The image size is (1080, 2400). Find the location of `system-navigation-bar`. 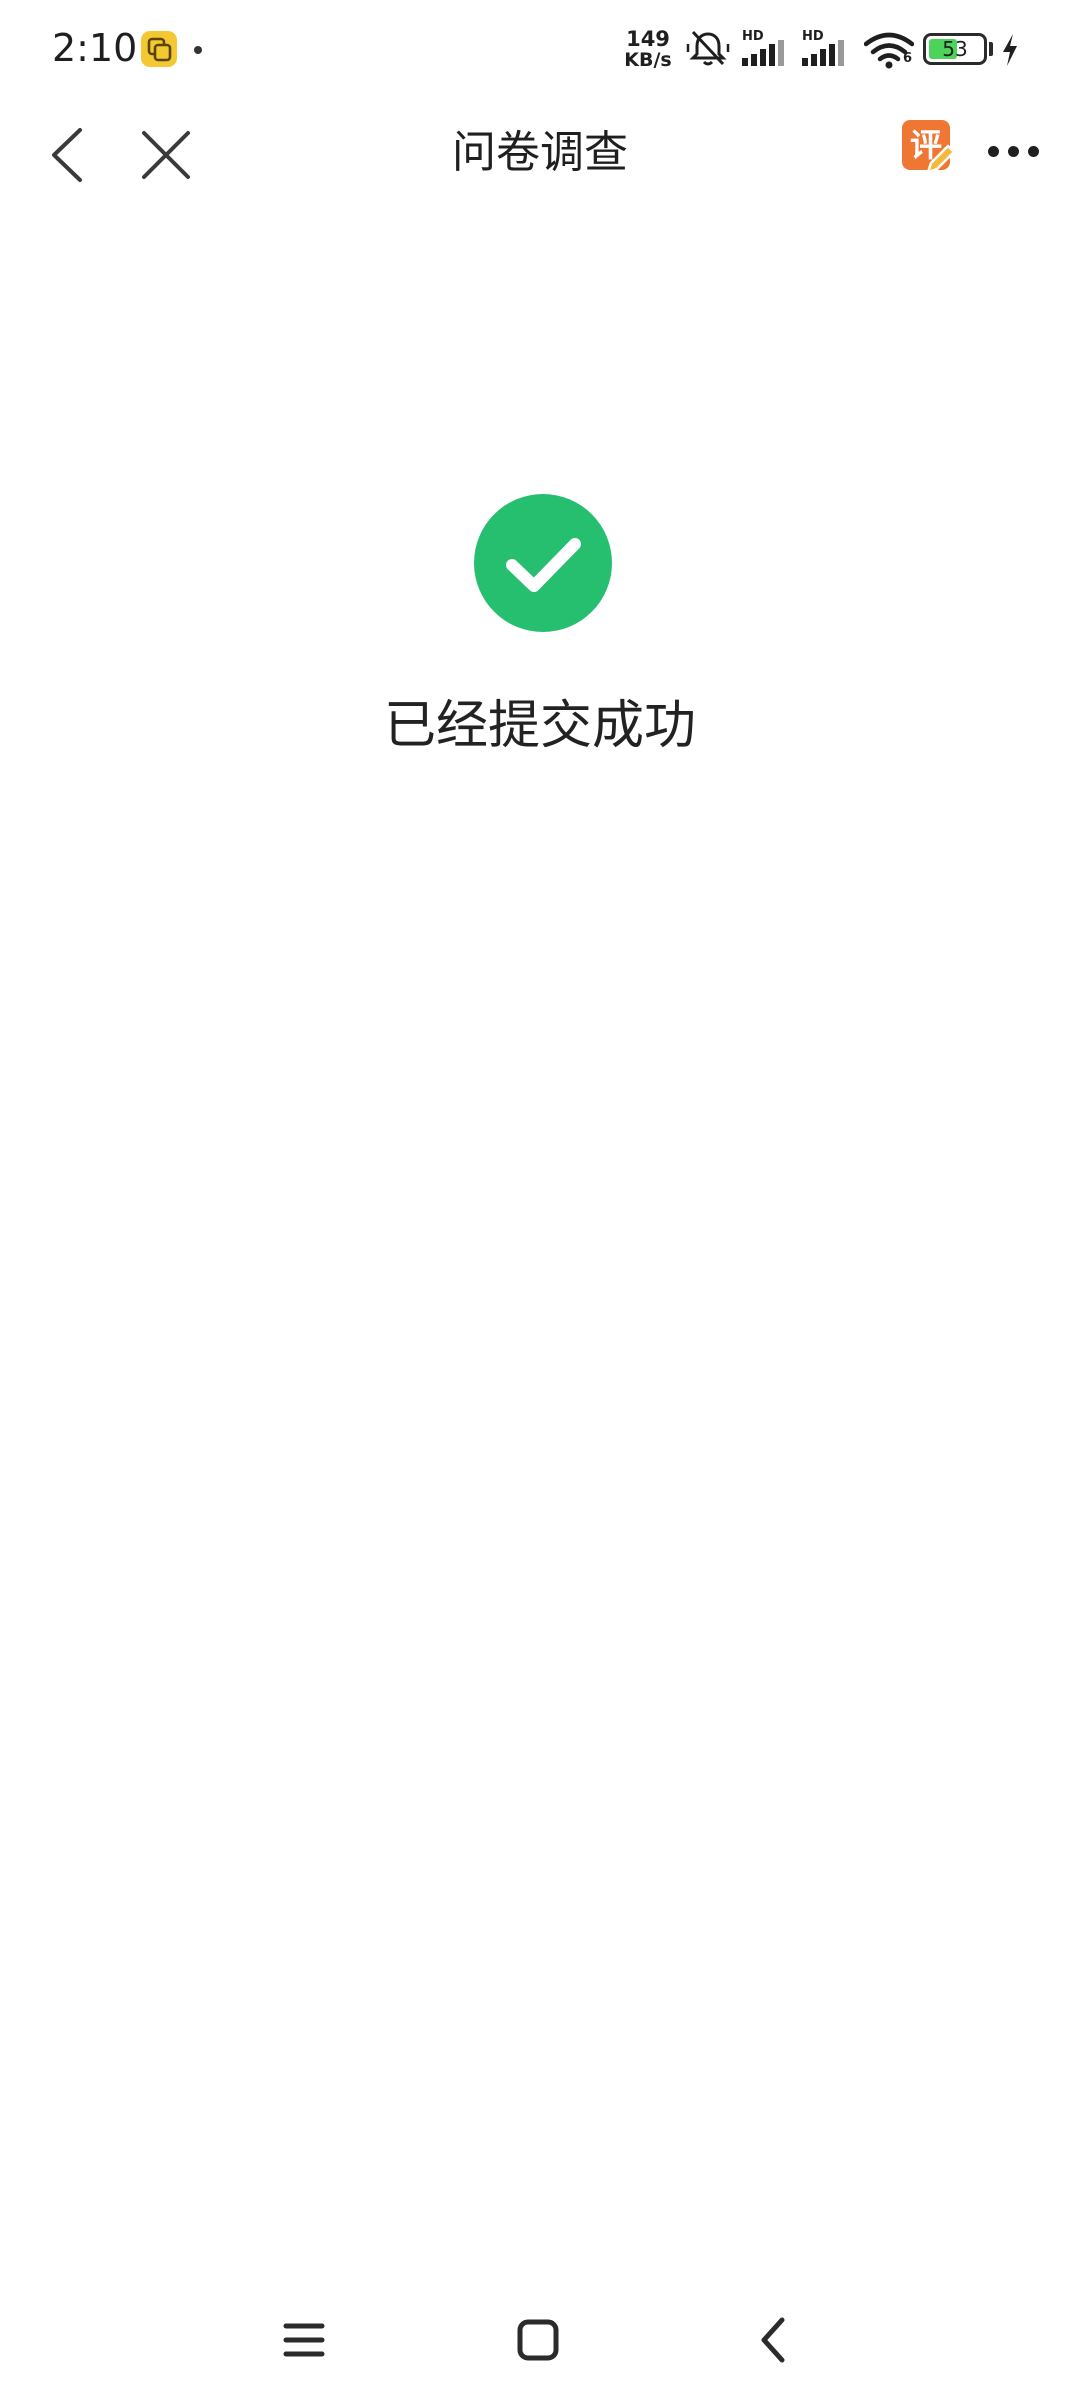

system-navigation-bar is located at coordinates (540, 2340).